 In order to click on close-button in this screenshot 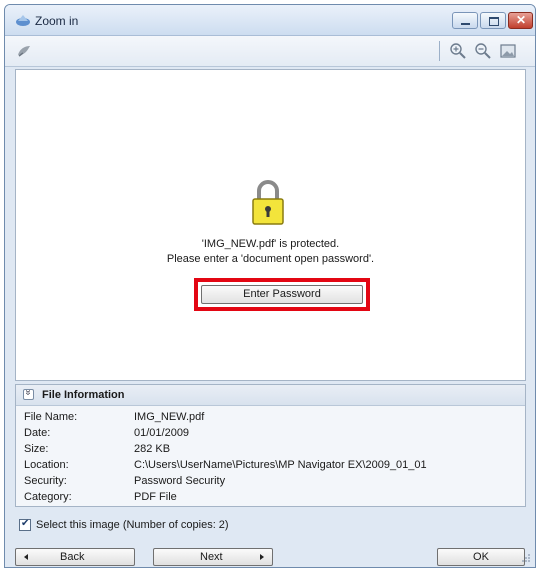, I will do `click(520, 20)`.